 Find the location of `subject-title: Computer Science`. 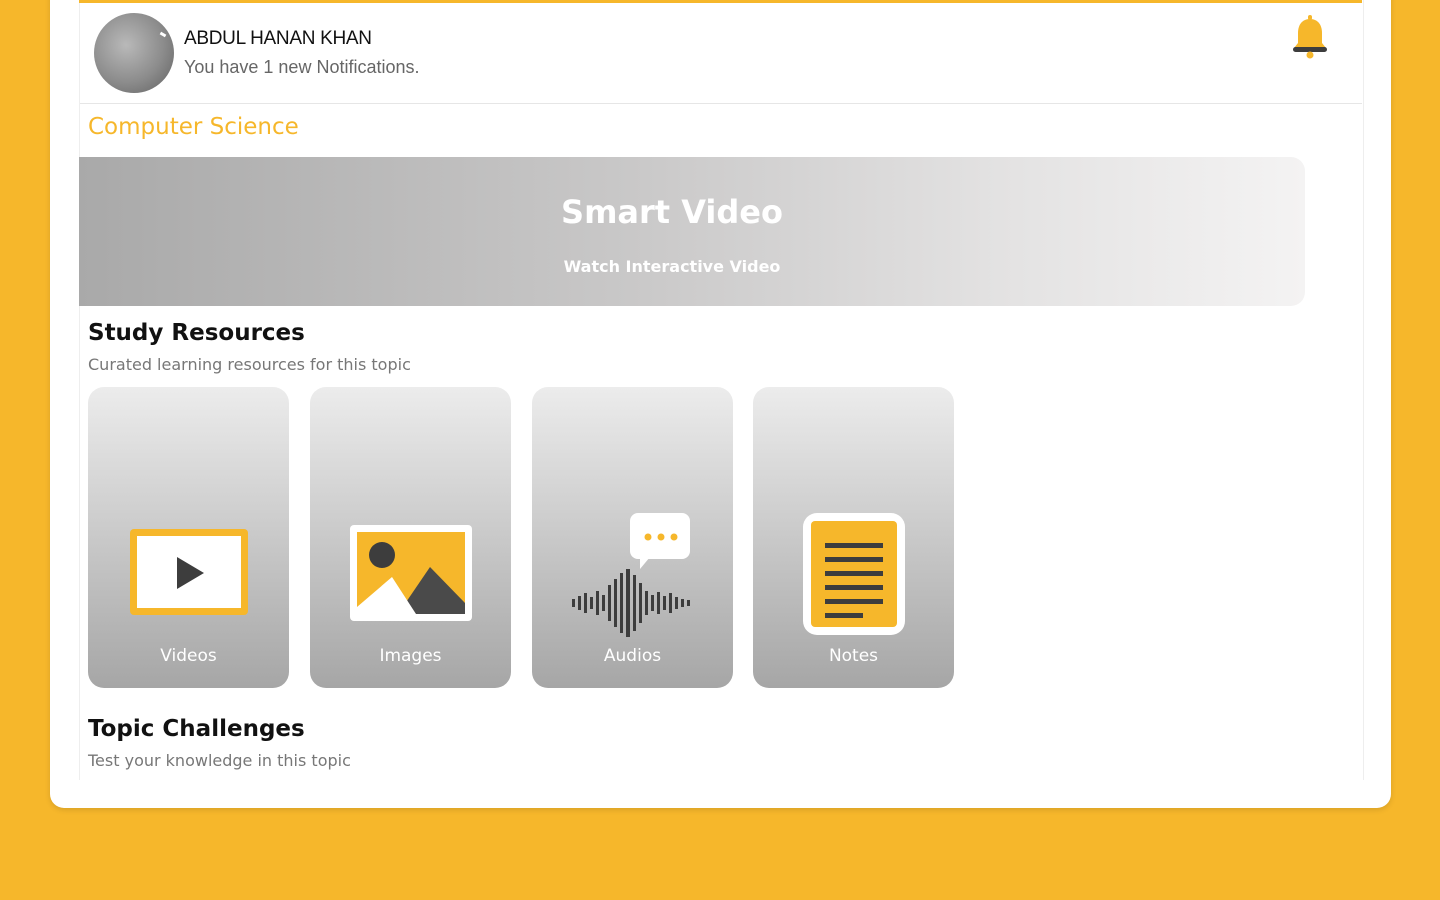

subject-title: Computer Science is located at coordinates (193, 127).